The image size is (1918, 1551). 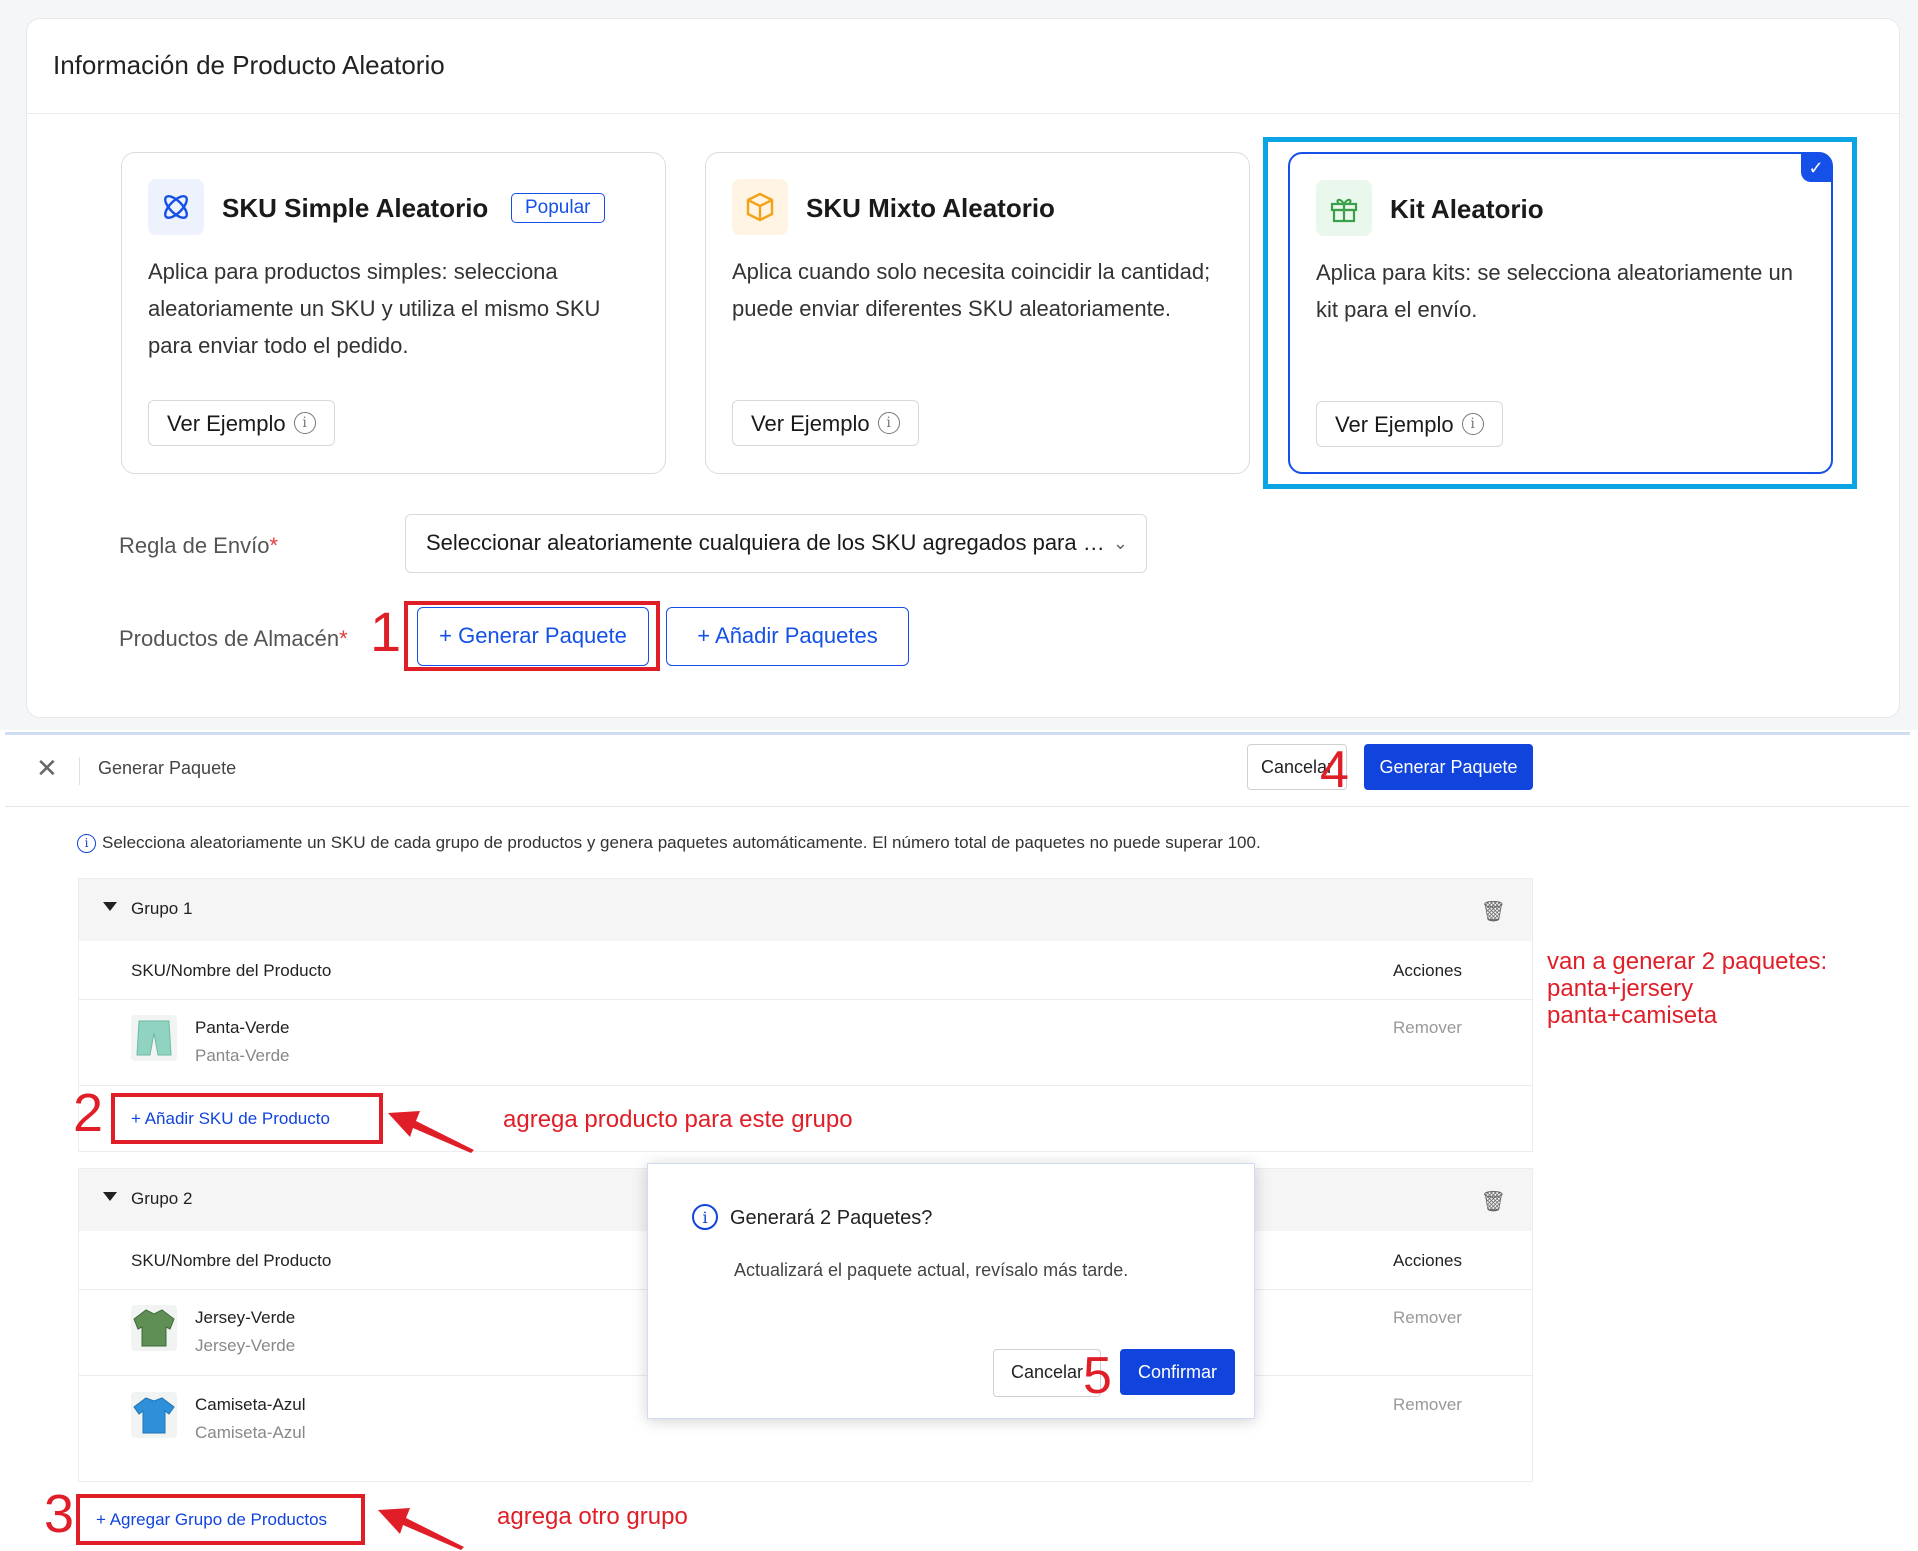 I want to click on product-name: Camiseta-Azul, so click(x=250, y=1404).